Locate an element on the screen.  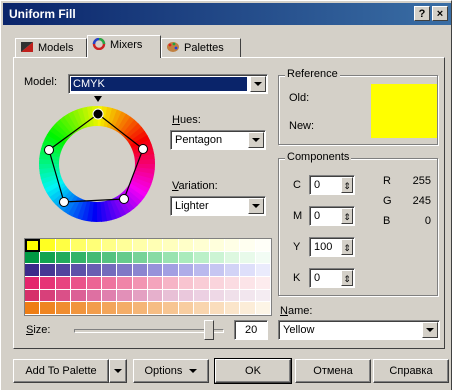
help-title-button: ? is located at coordinates (422, 13).